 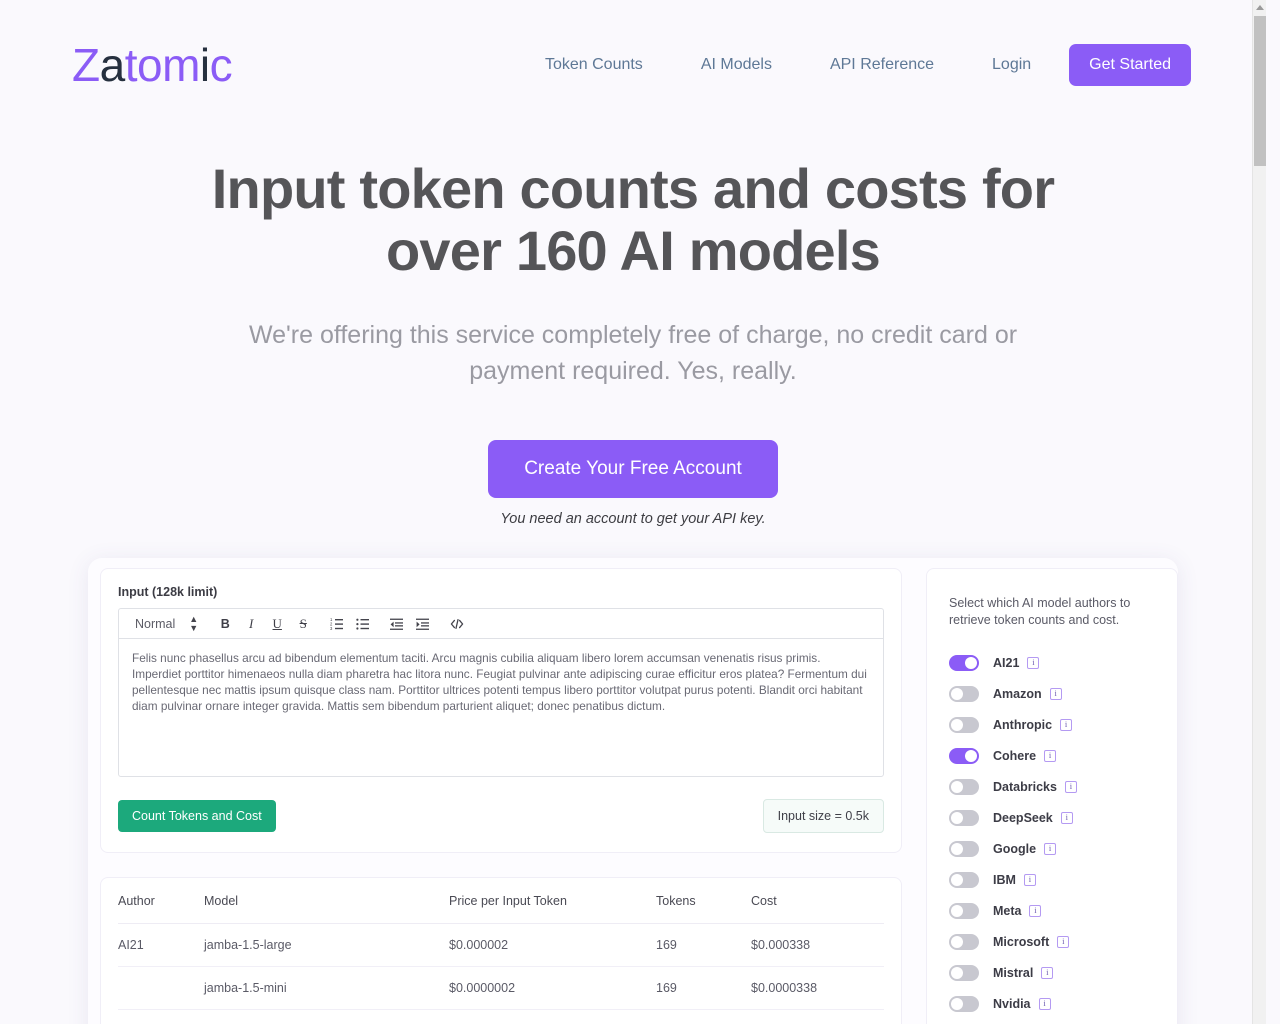 What do you see at coordinates (1053, 662) in the screenshot?
I see `author-toggle-row: AI21 i` at bounding box center [1053, 662].